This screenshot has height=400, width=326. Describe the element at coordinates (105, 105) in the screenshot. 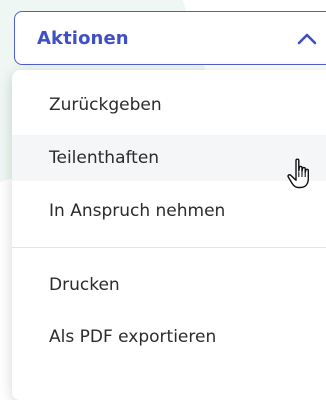

I see `menu-item-label: Zurückgeben` at that location.